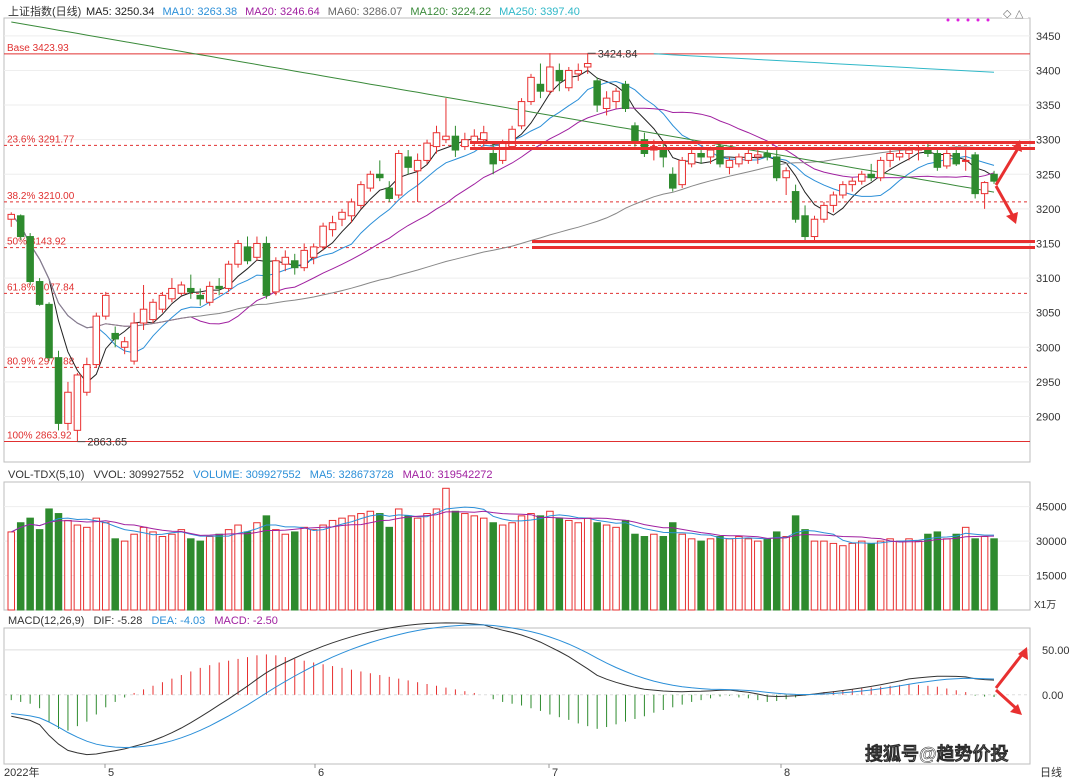  What do you see at coordinates (1007, 14) in the screenshot?
I see `diamond-icon: ◇` at bounding box center [1007, 14].